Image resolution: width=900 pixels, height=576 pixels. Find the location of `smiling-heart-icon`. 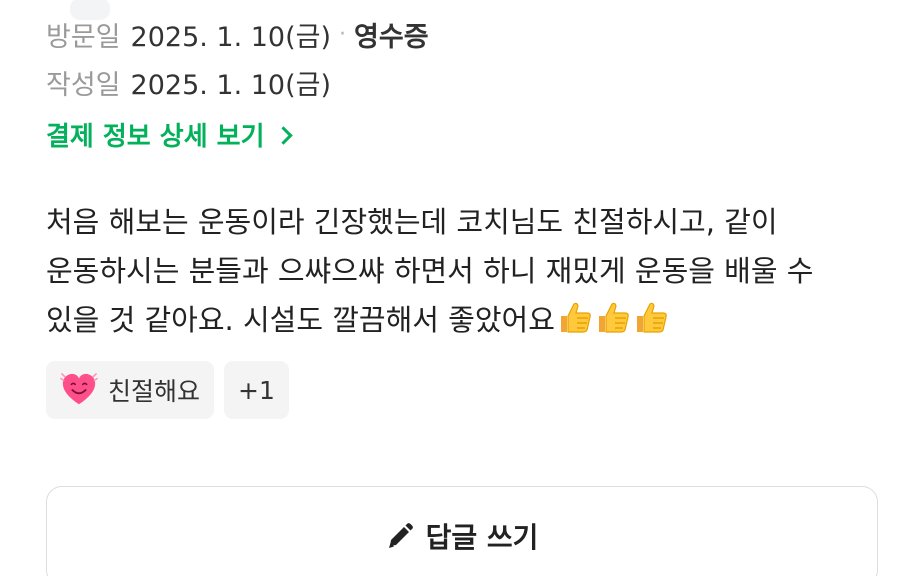

smiling-heart-icon is located at coordinates (79, 389).